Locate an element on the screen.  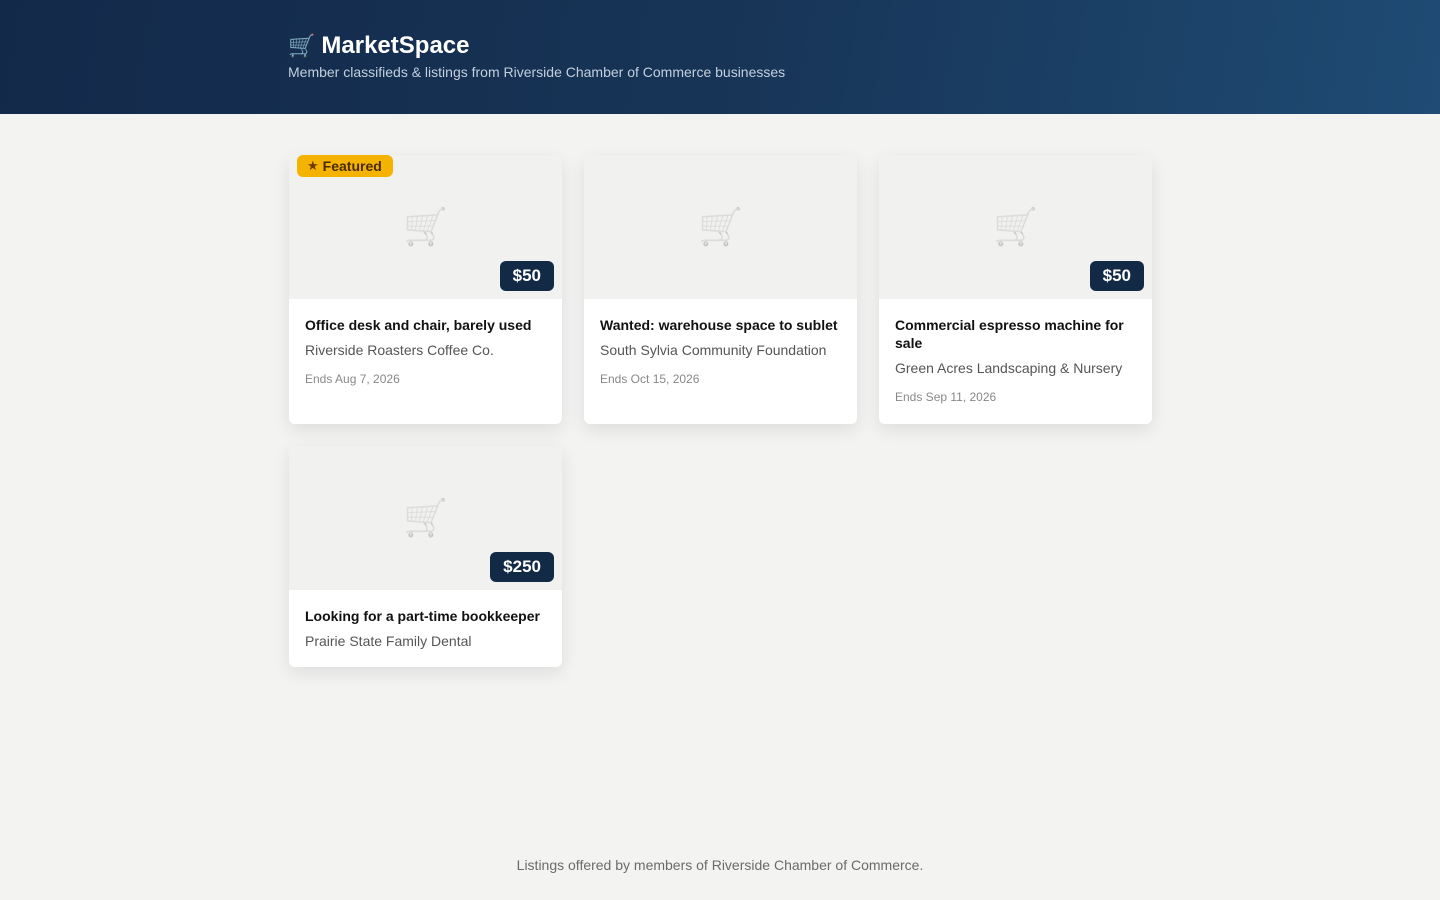
listing-end-date: Ends Aug 7, 2026 is located at coordinates (352, 379).